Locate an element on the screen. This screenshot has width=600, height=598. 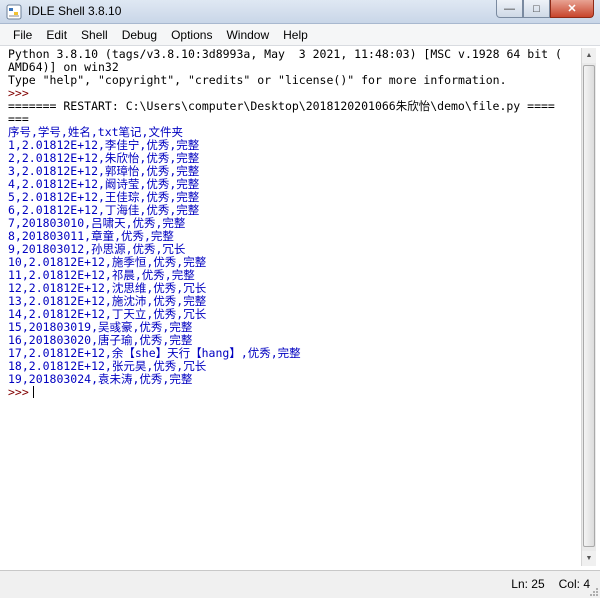
close-button: ✕ is located at coordinates (572, 9).